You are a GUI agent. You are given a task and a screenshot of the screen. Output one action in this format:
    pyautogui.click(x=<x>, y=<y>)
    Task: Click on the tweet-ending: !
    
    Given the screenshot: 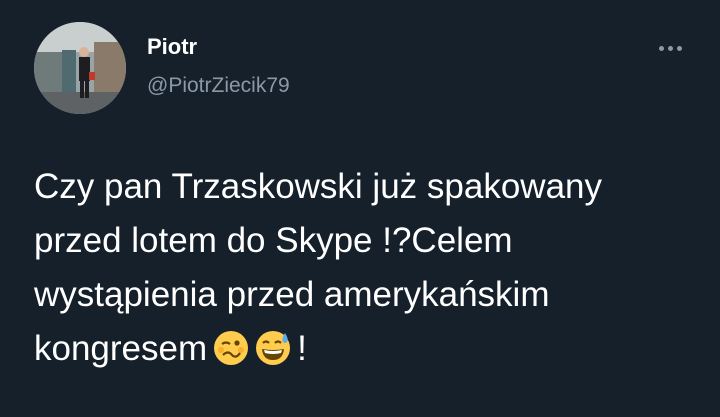 What is the action you would take?
    pyautogui.click(x=302, y=348)
    